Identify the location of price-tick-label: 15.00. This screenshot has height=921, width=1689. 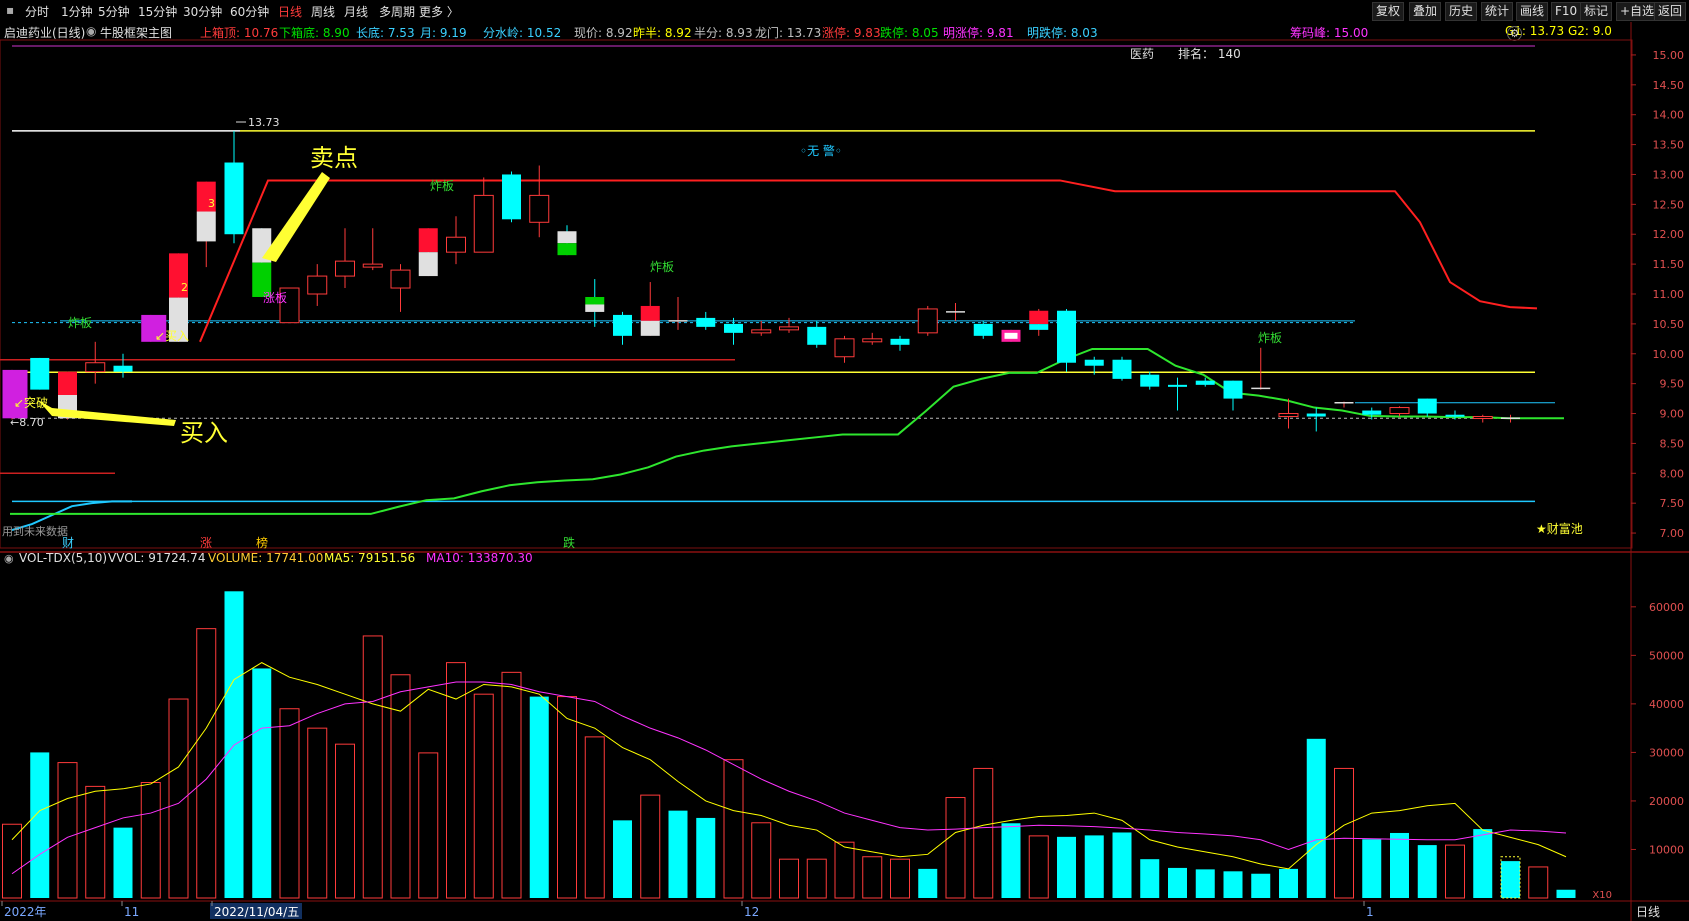
(1669, 55).